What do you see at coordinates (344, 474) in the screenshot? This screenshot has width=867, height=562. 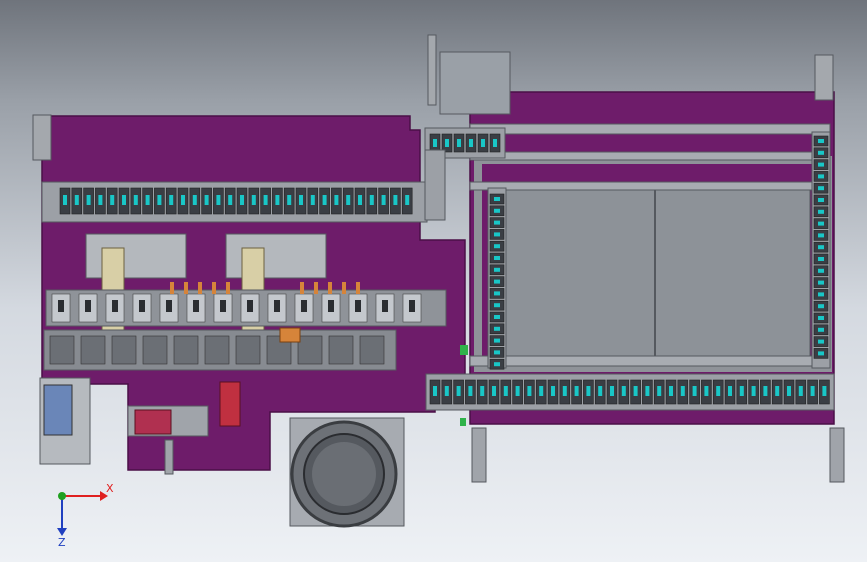 I see `bowl-feeder-core` at bounding box center [344, 474].